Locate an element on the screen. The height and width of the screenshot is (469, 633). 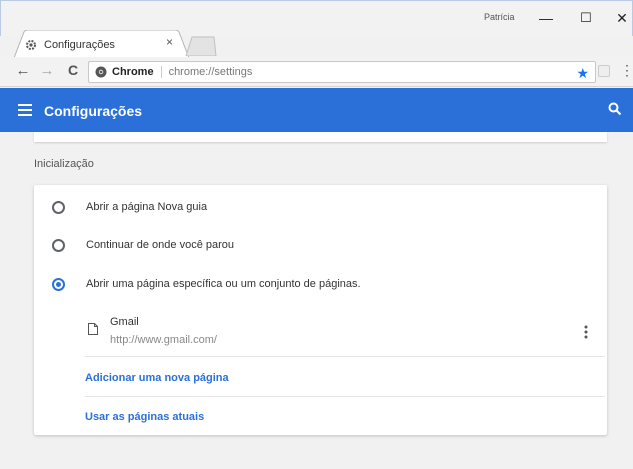
option-label: Abrir a página Nova guia is located at coordinates (147, 207).